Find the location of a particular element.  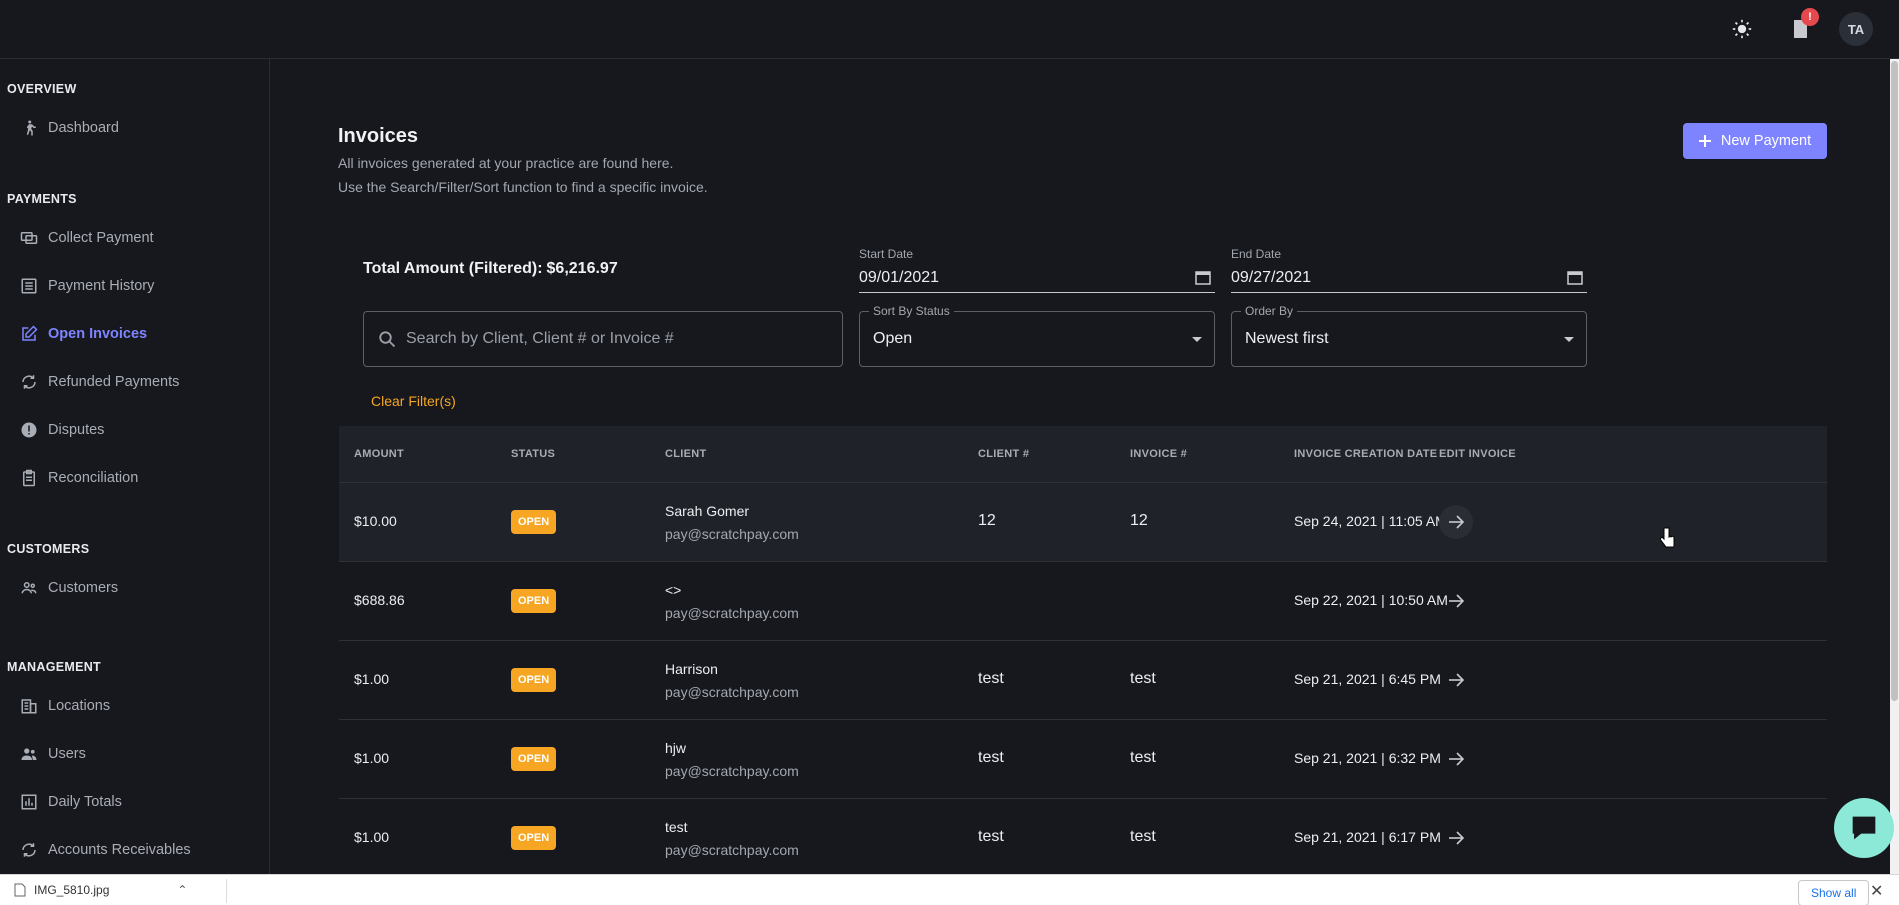

header-edit-invoice: EDIT INVOICE is located at coordinates (1477, 454).